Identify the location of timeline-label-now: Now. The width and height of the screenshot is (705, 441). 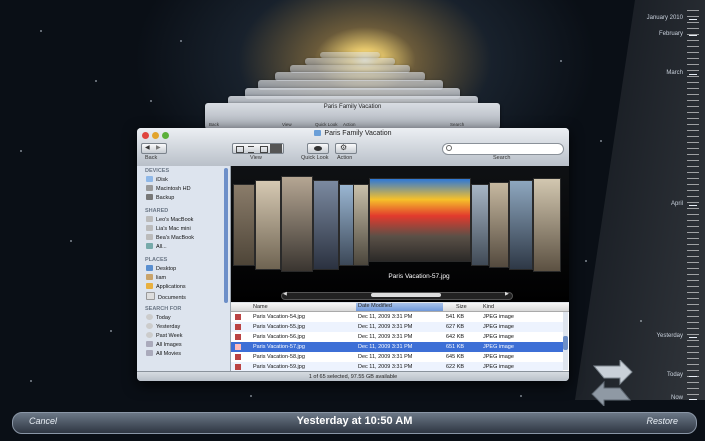
(684, 398).